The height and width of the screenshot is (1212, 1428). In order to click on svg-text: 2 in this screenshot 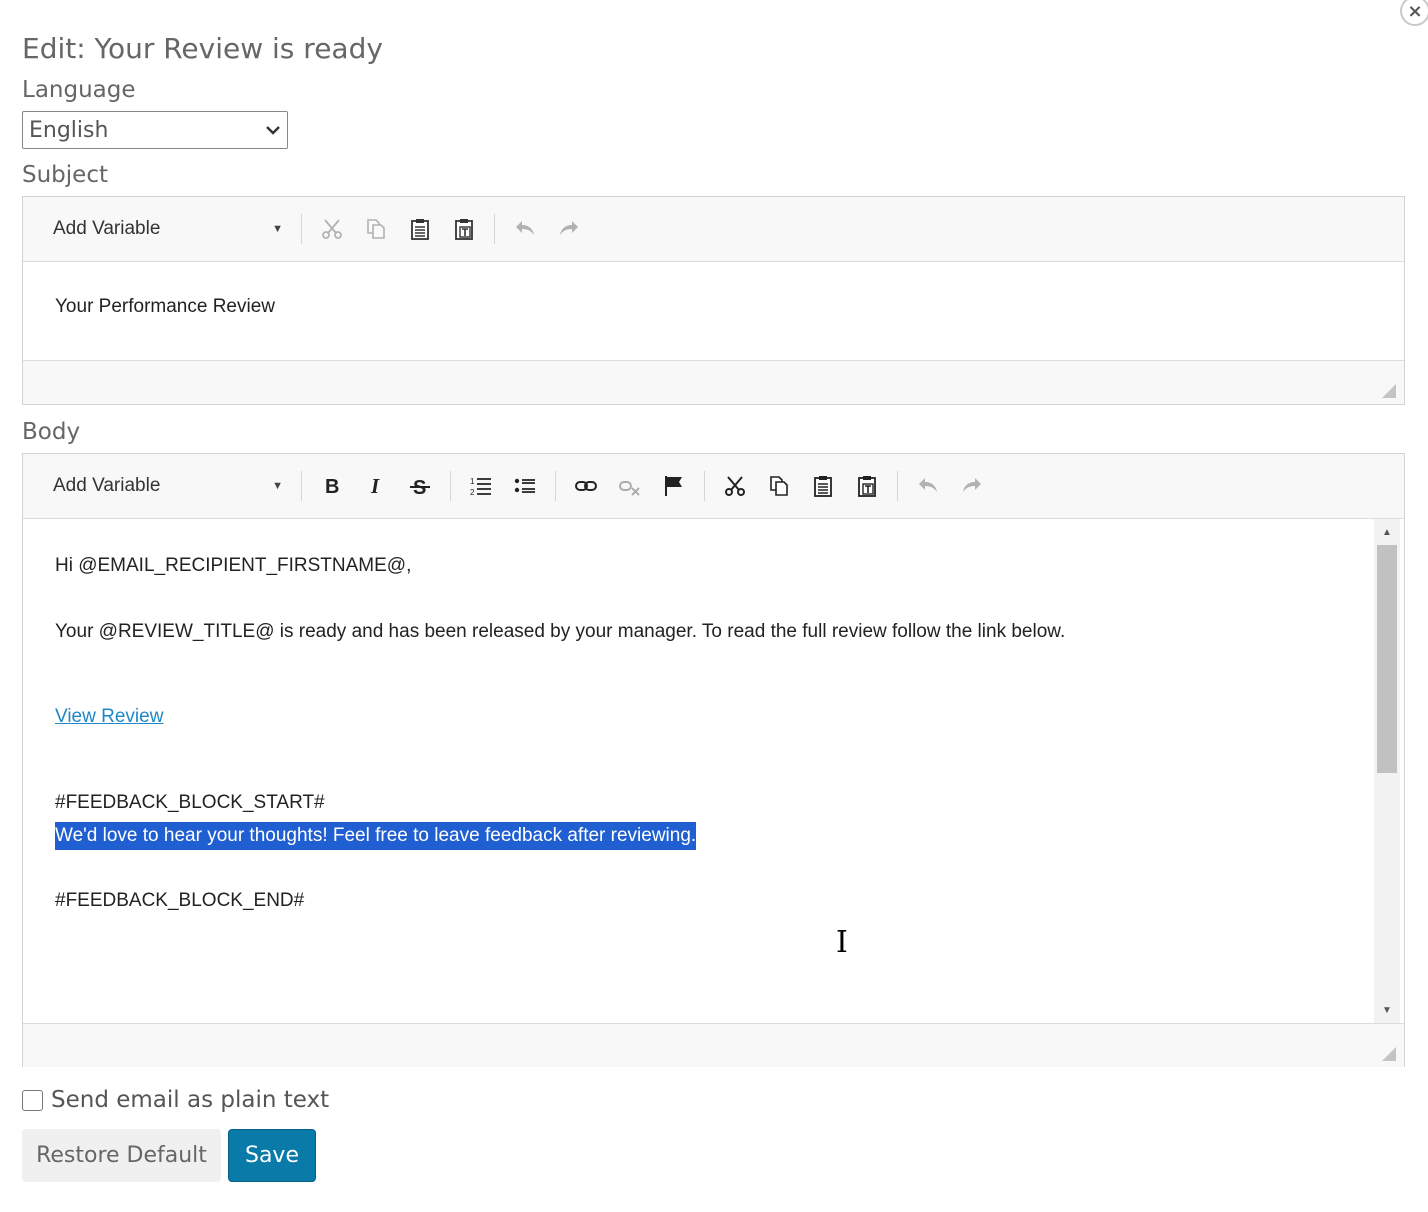, I will do `click(472, 492)`.